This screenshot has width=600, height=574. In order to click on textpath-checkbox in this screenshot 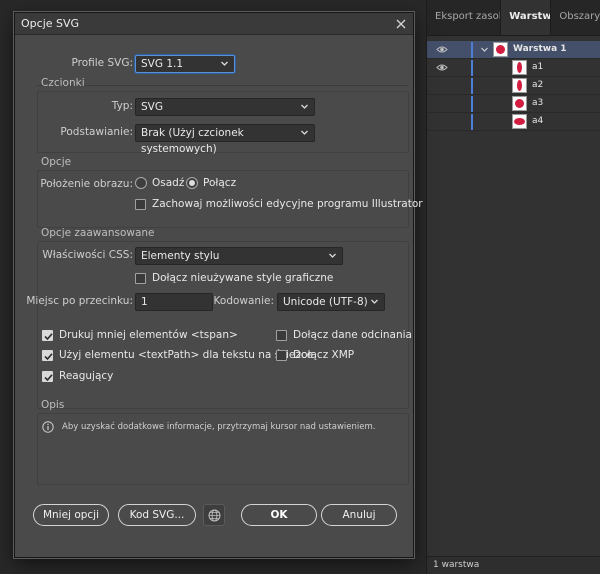, I will do `click(47, 355)`.